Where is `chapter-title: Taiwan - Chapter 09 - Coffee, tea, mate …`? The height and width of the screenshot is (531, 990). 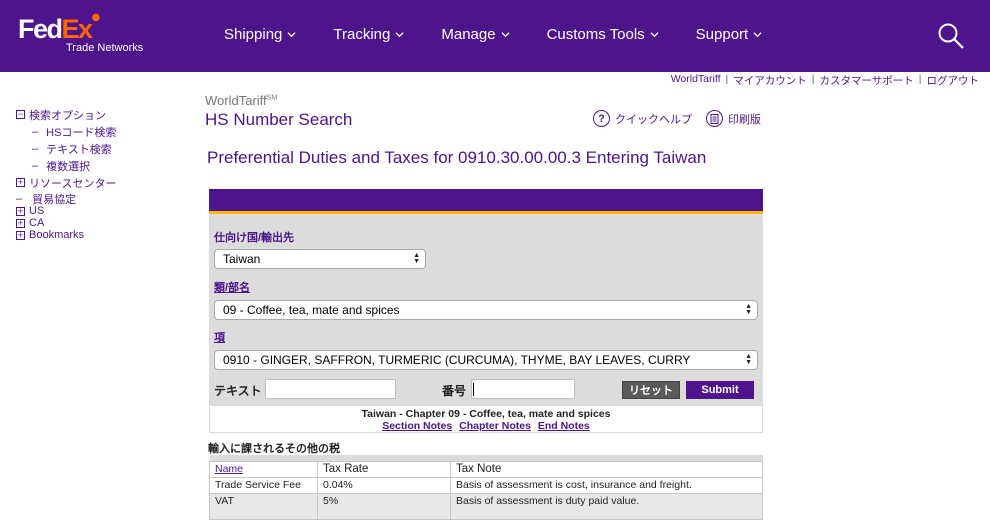
chapter-title: Taiwan - Chapter 09 - Coffee, tea, mate … is located at coordinates (486, 414).